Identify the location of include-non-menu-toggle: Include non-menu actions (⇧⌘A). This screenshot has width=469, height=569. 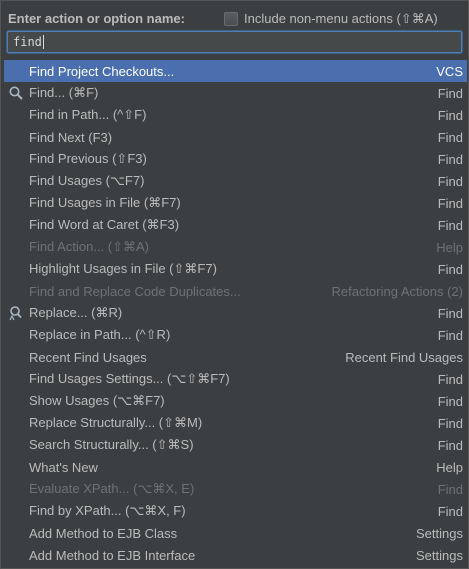
(331, 19).